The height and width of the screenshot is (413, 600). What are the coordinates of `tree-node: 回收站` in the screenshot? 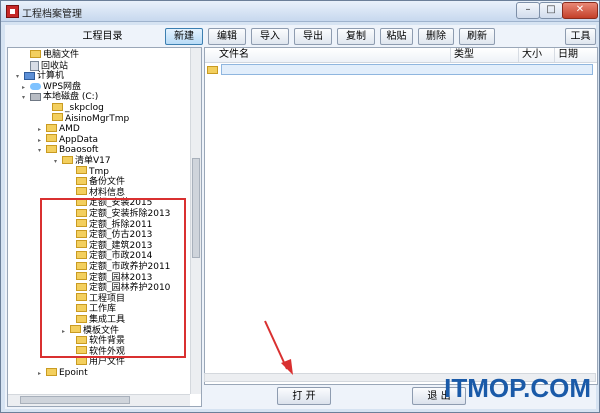 It's located at (45, 66).